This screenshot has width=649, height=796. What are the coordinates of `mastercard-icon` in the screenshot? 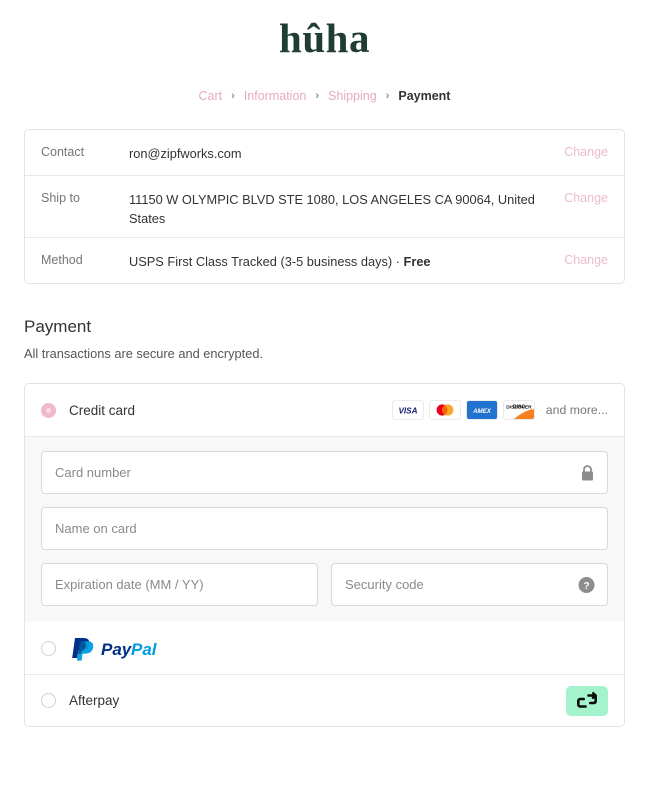 It's located at (444, 410).